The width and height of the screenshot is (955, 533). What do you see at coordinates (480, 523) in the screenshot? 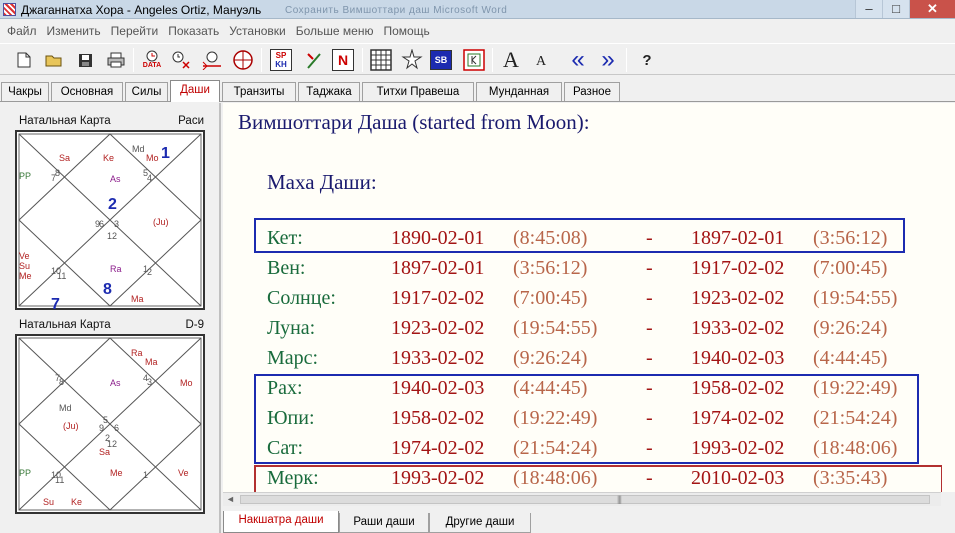
I see `tab-other-dashas: Другие даши` at bounding box center [480, 523].